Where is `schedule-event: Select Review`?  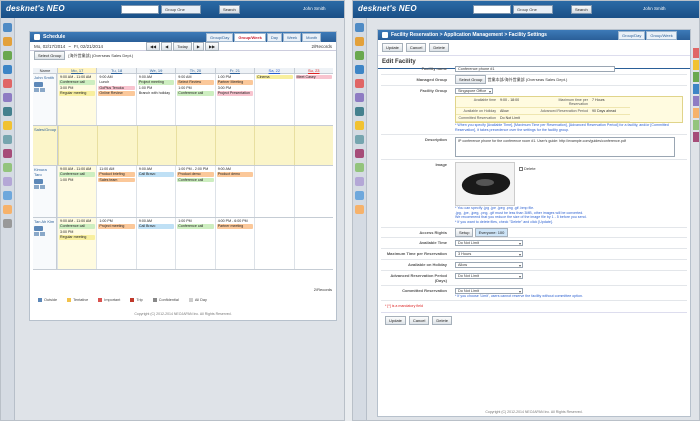
schedule-event: Select Review is located at coordinates (195, 82).